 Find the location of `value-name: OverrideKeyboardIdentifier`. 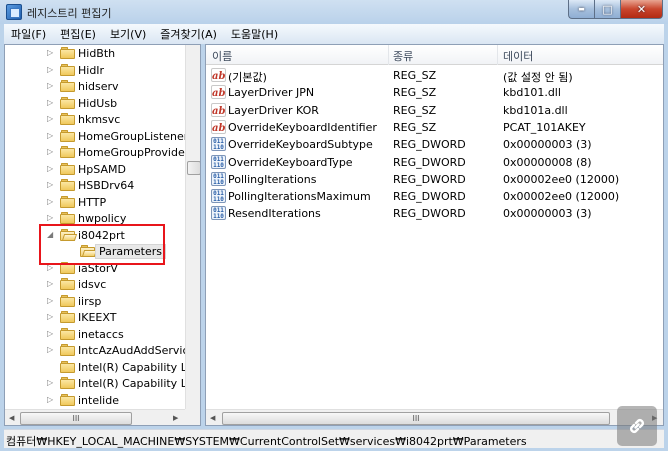

value-name: OverrideKeyboardIdentifier is located at coordinates (302, 127).